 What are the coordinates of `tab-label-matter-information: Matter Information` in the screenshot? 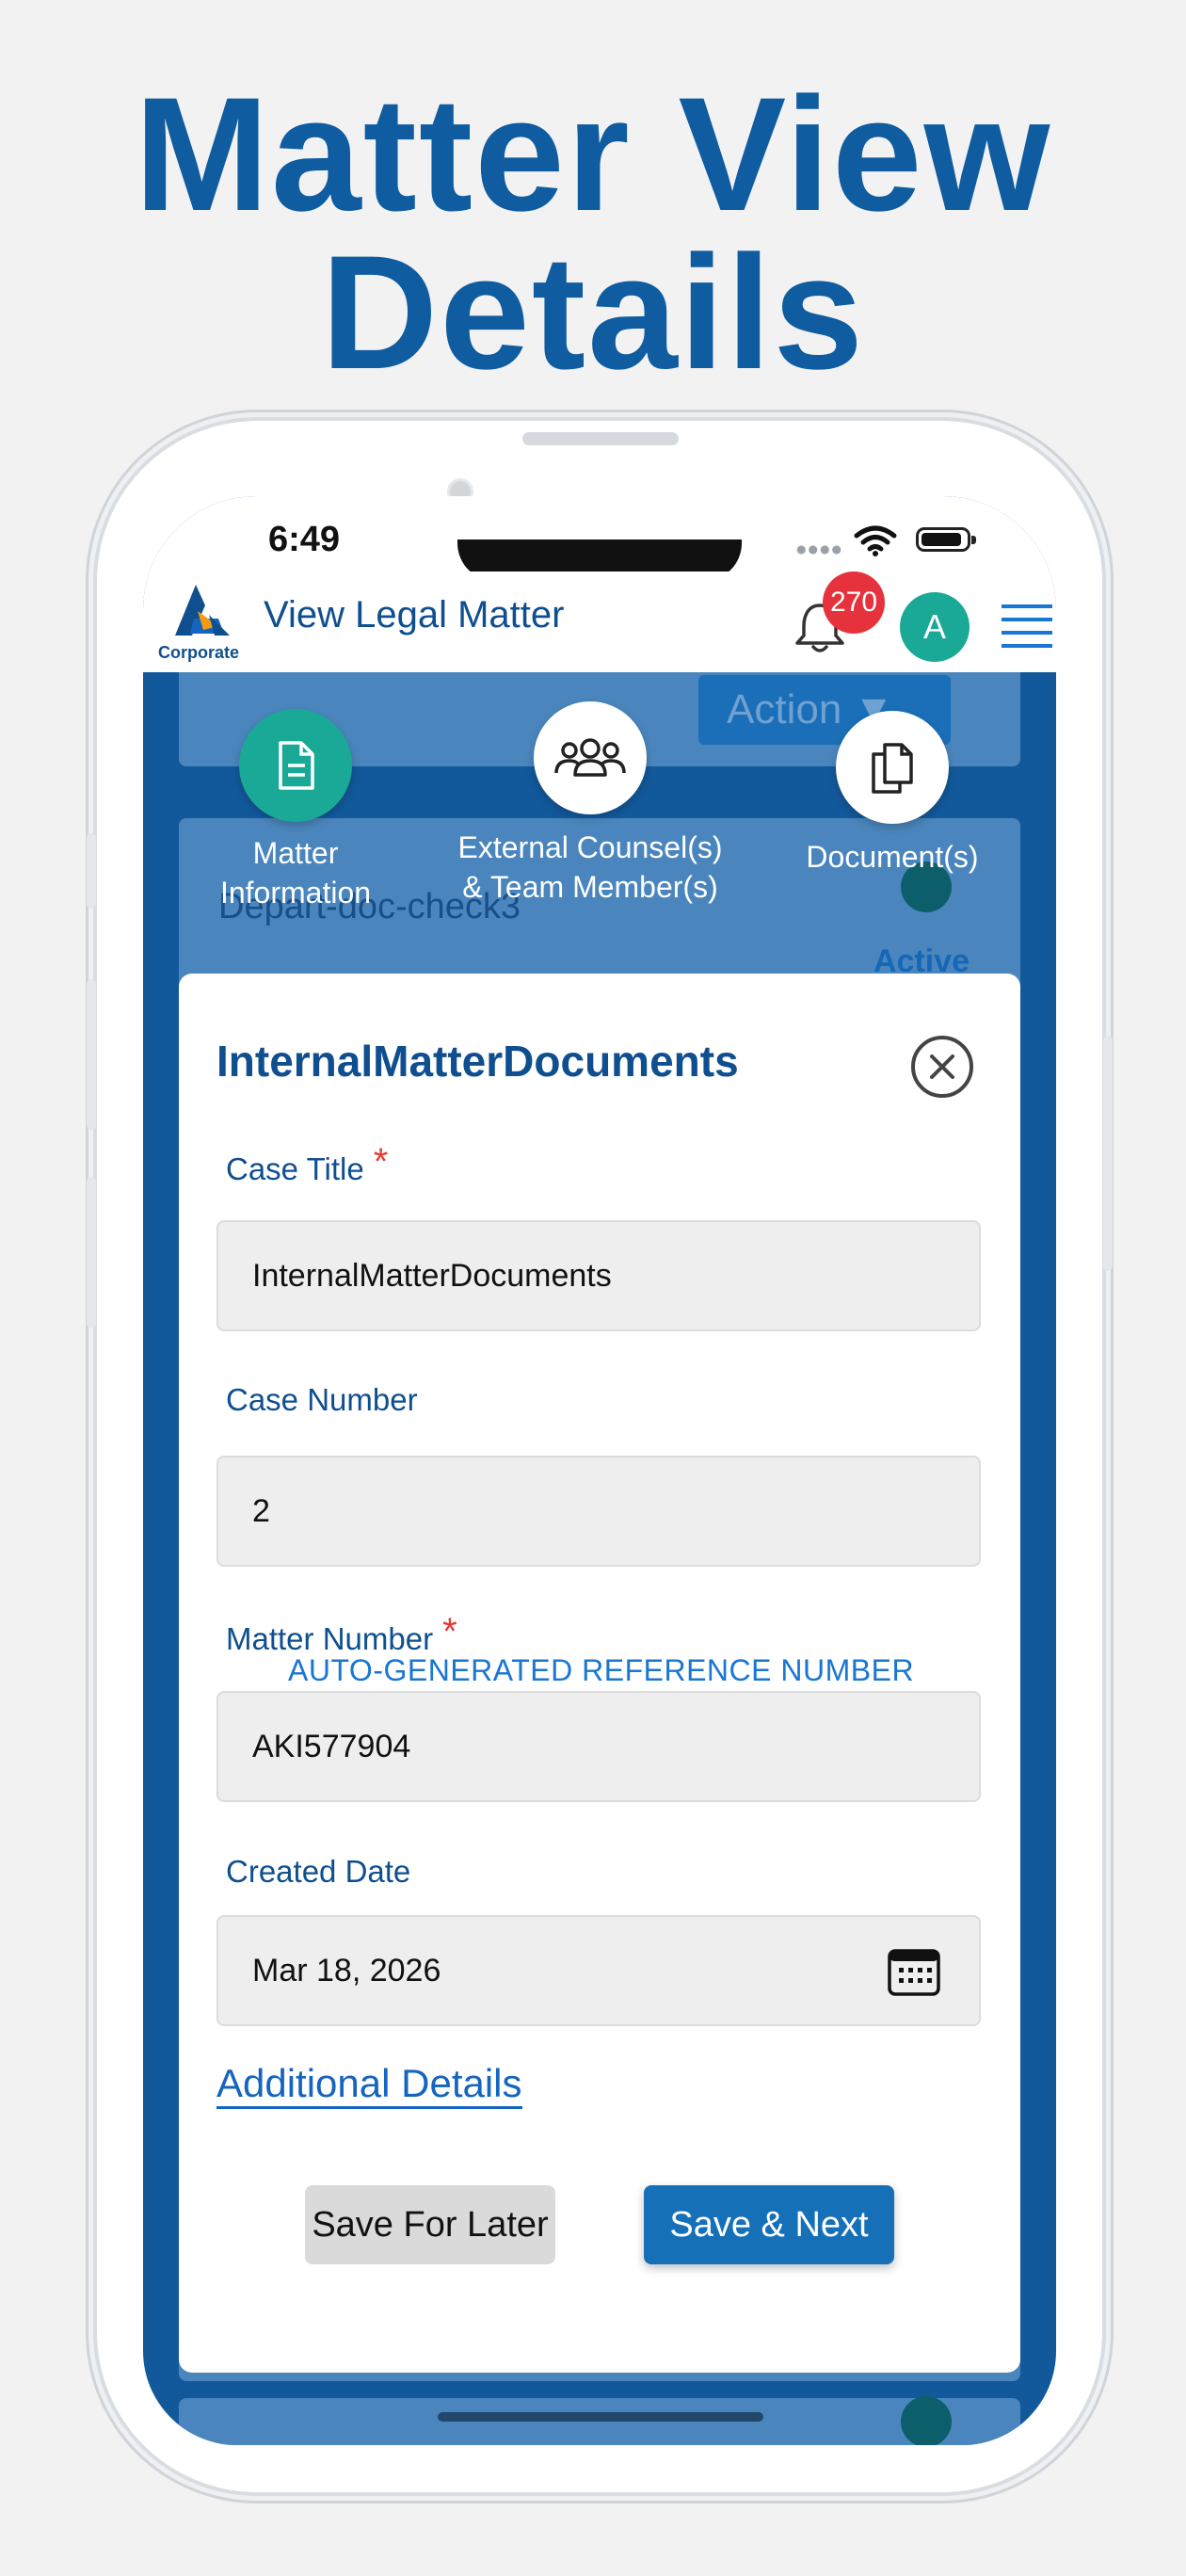 It's located at (296, 872).